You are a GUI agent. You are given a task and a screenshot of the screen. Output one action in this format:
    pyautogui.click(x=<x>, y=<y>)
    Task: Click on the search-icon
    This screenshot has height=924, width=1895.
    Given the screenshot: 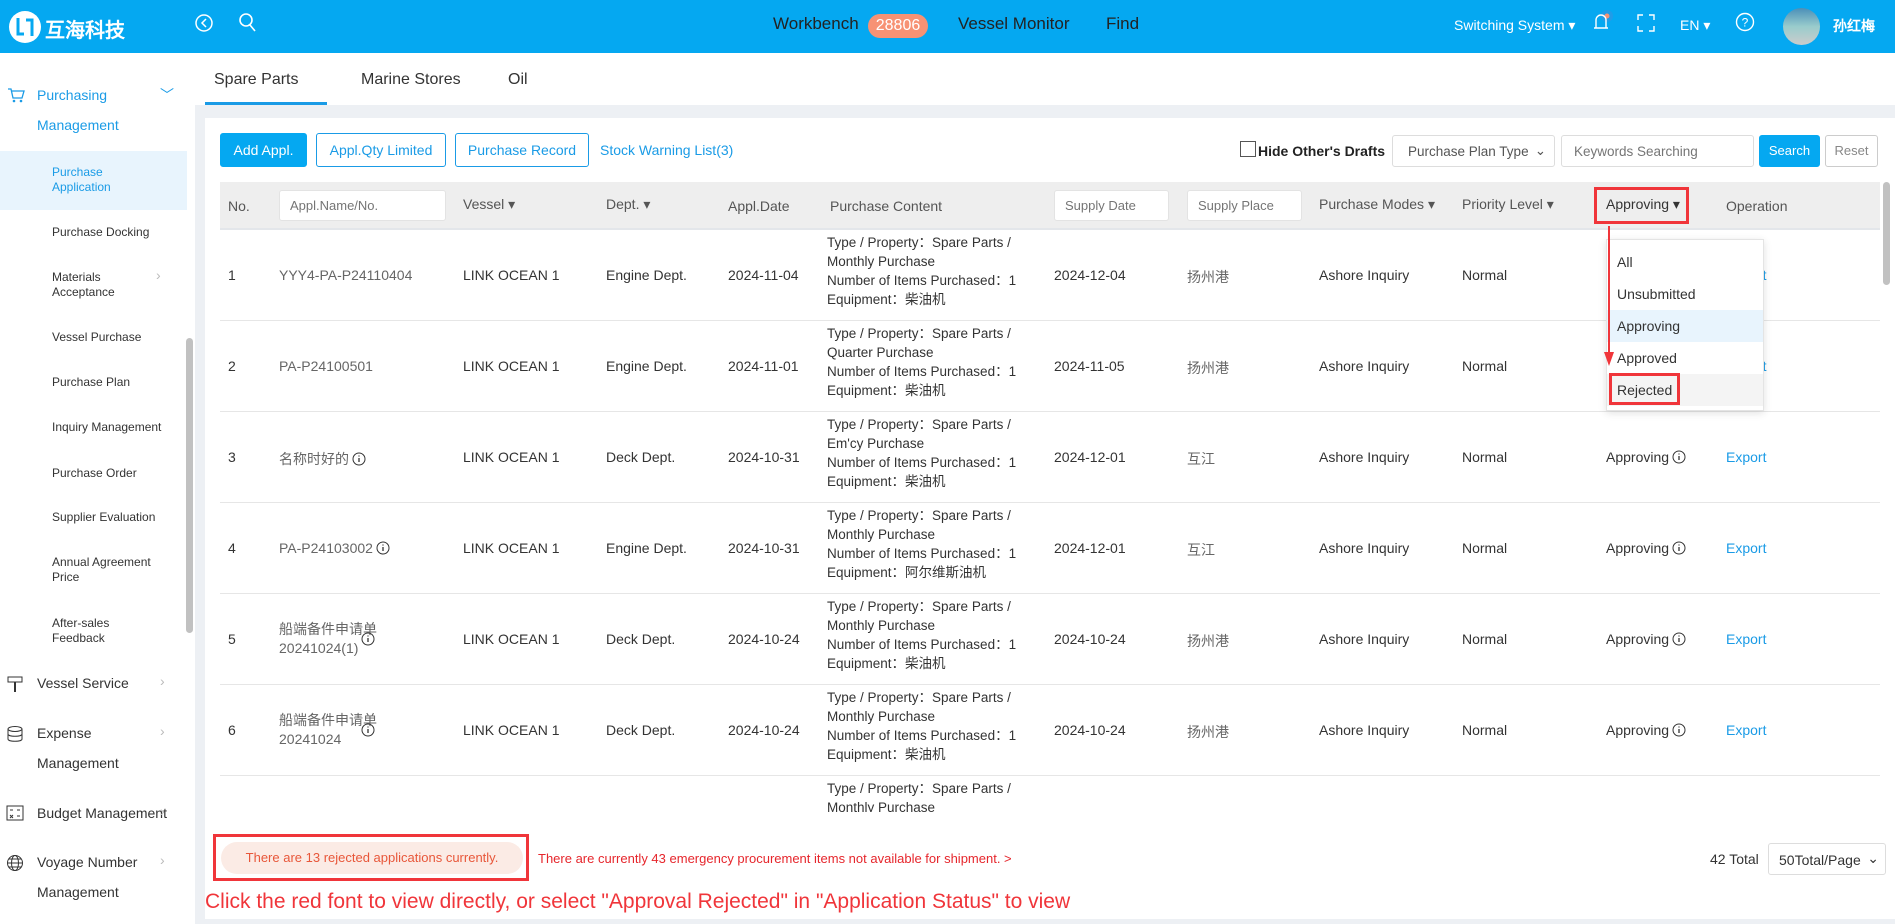 What is the action you would take?
    pyautogui.click(x=248, y=23)
    